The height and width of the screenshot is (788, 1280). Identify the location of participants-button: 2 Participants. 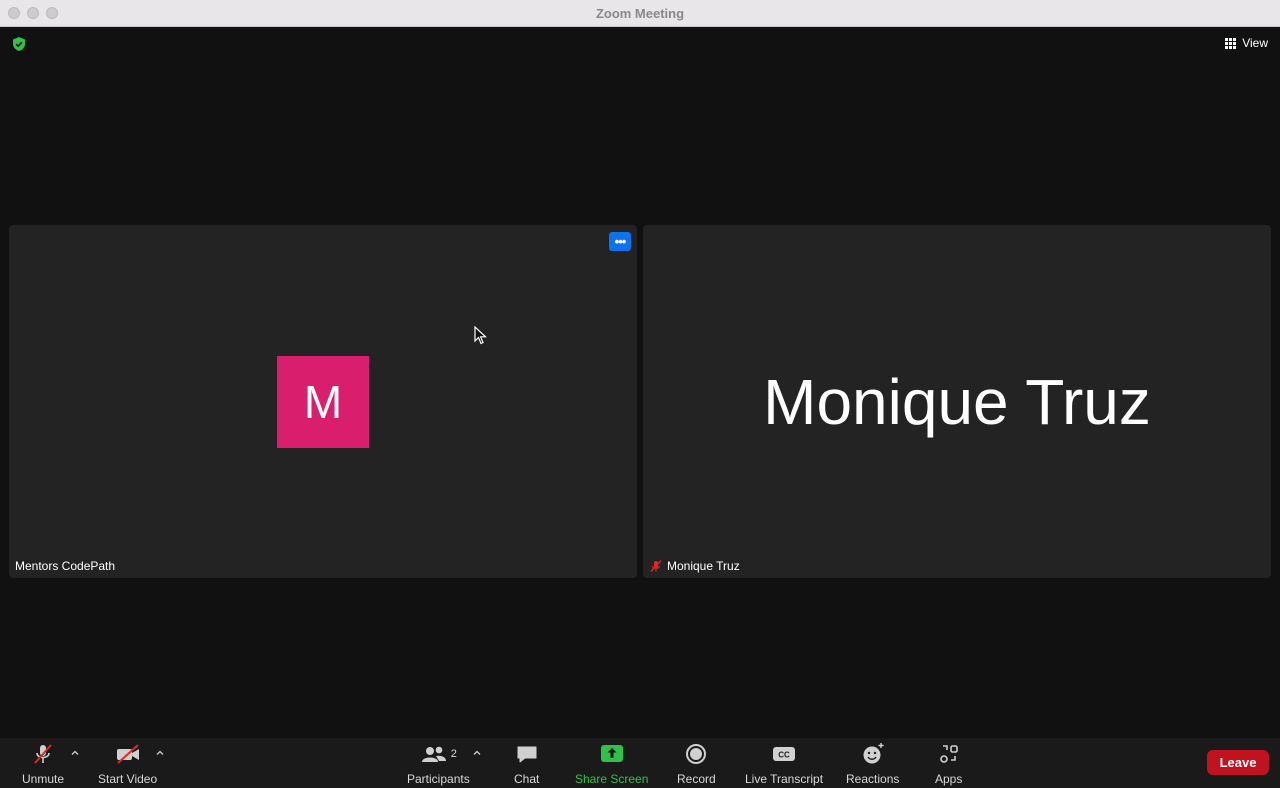
(438, 764).